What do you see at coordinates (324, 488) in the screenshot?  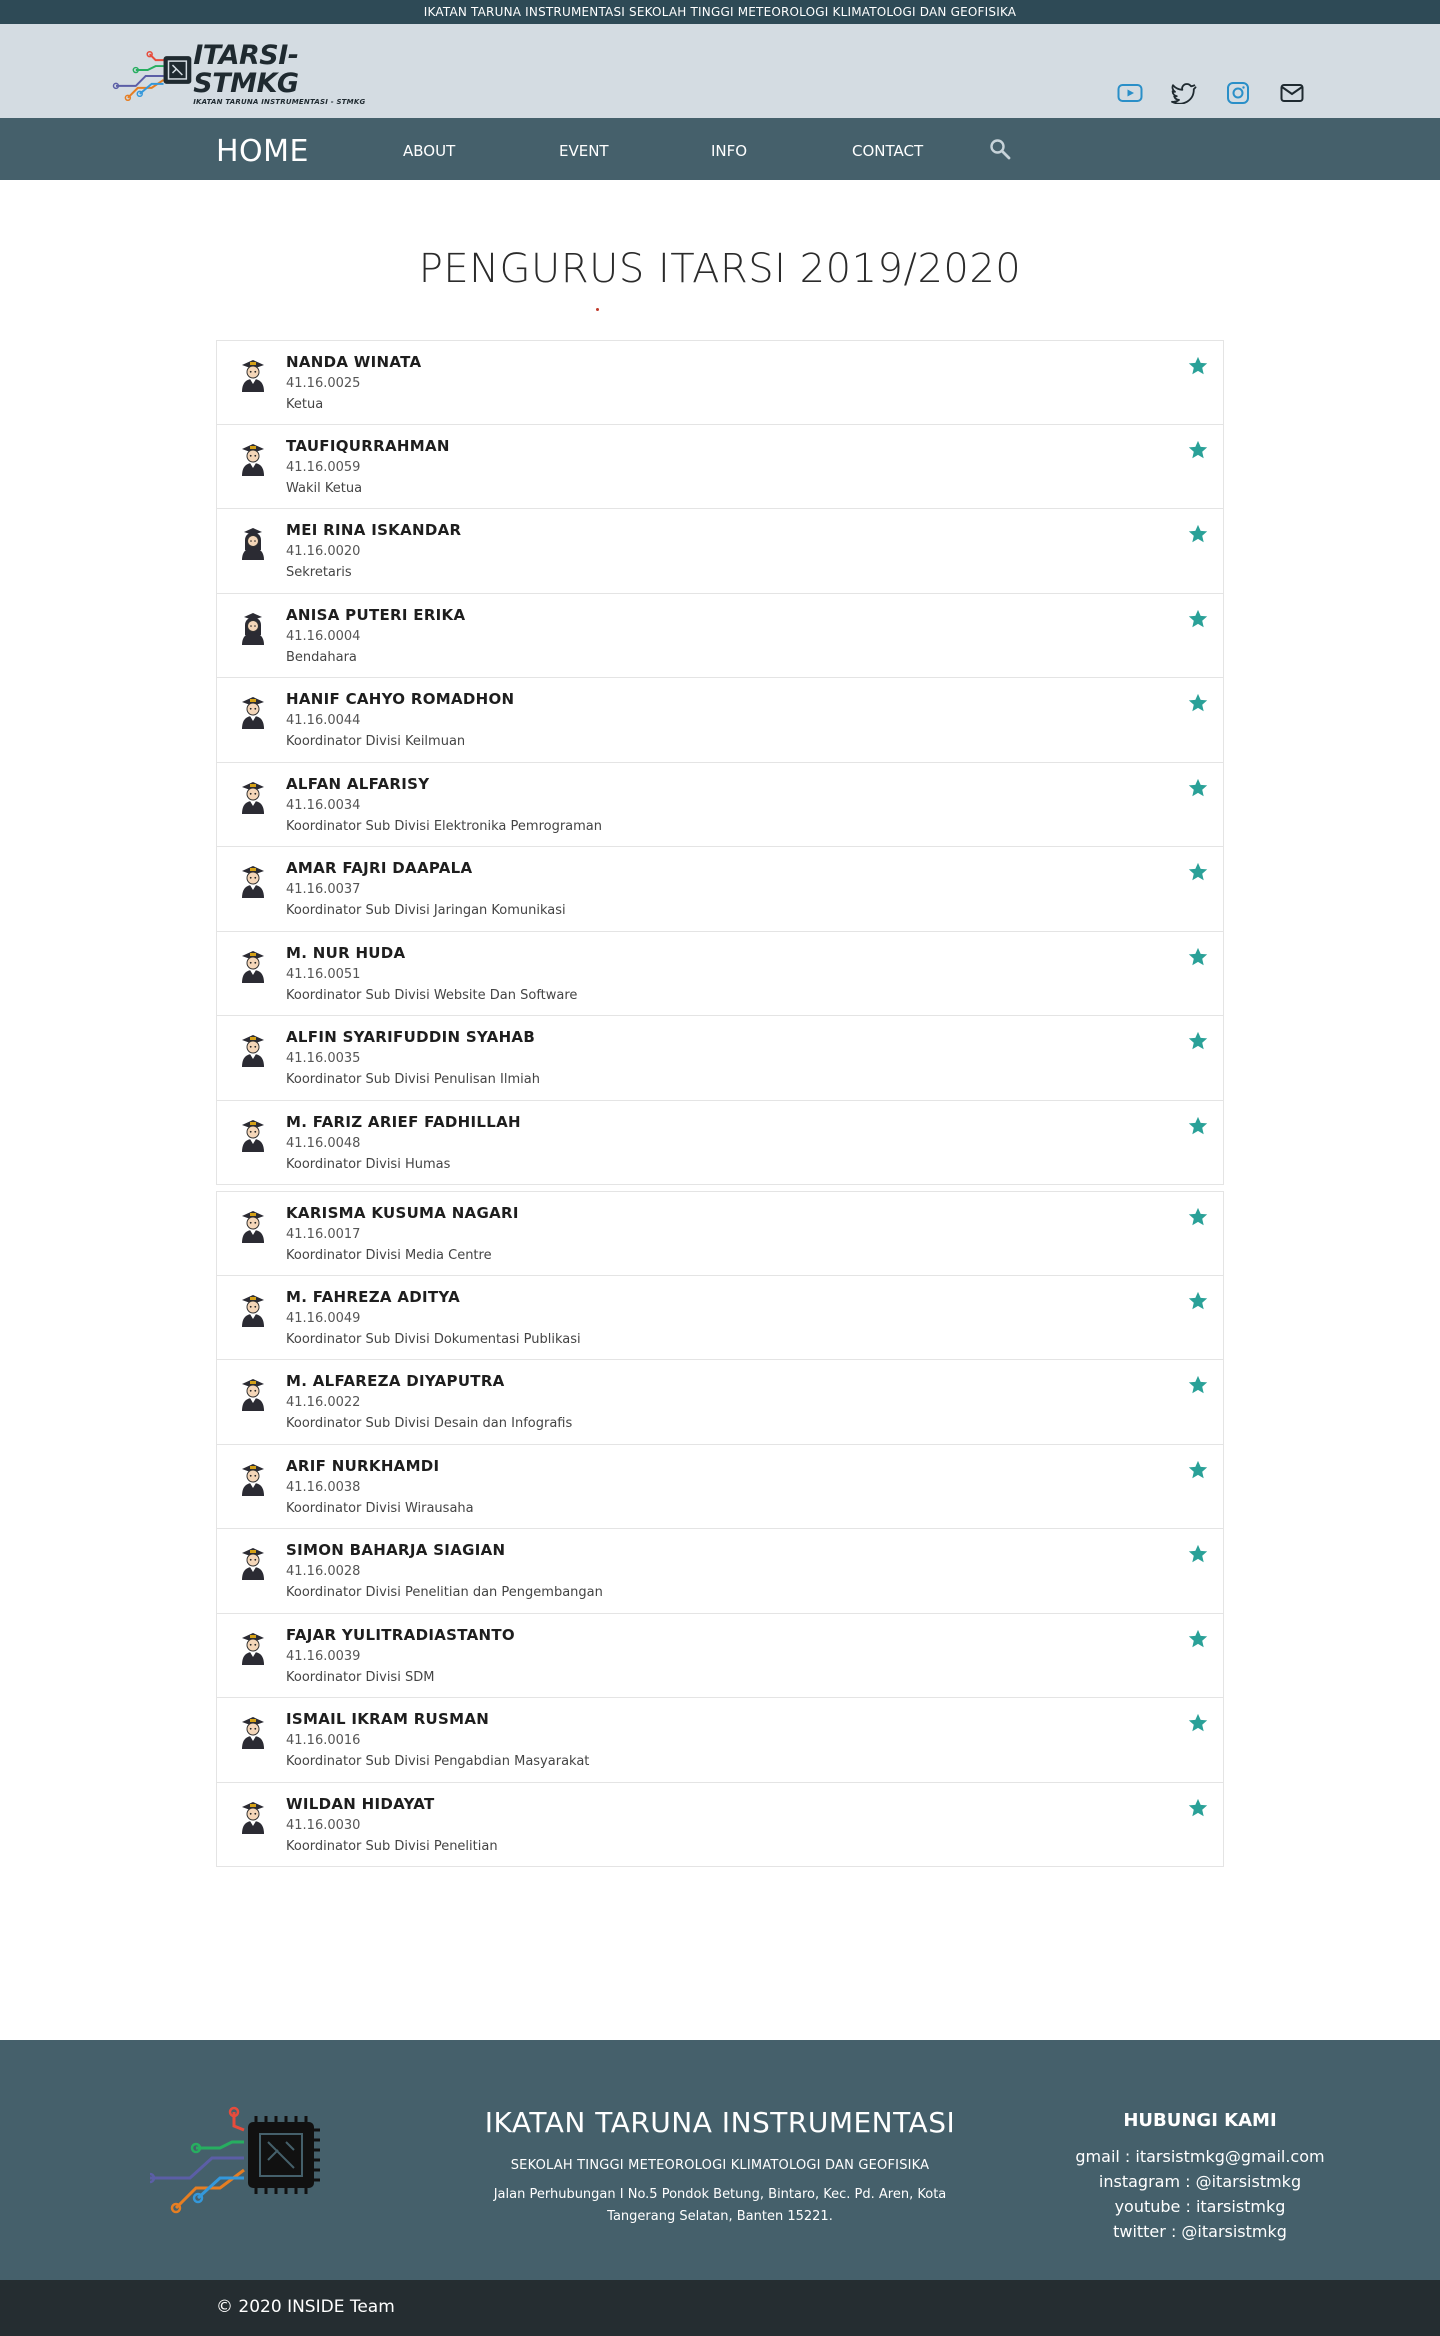 I see `member-role: Wakil Ketua` at bounding box center [324, 488].